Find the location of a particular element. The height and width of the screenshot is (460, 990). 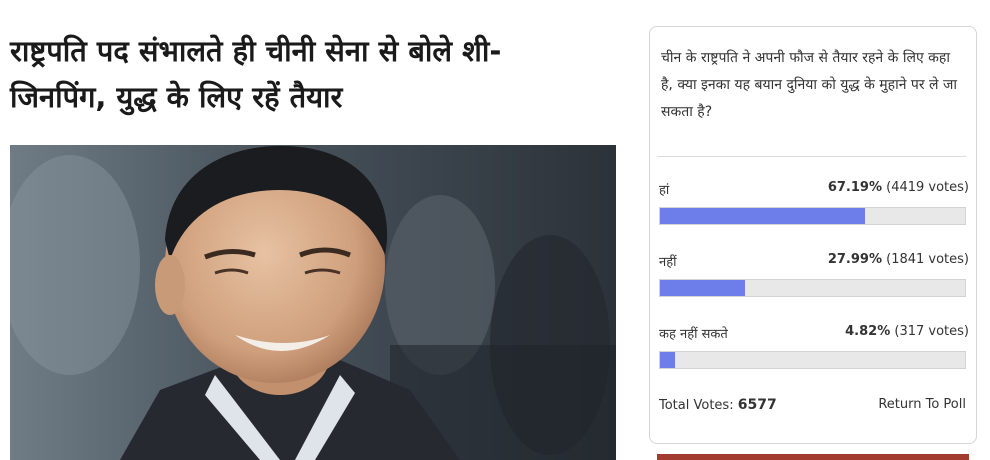

poll-answer-label: कह नहीं सकते is located at coordinates (693, 334).